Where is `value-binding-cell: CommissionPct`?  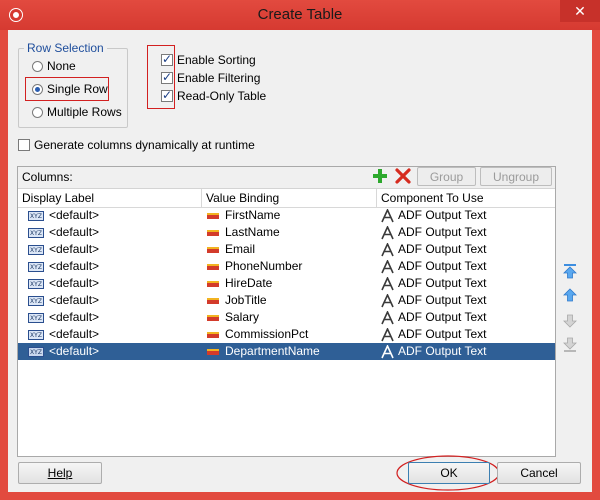 value-binding-cell: CommissionPct is located at coordinates (257, 334).